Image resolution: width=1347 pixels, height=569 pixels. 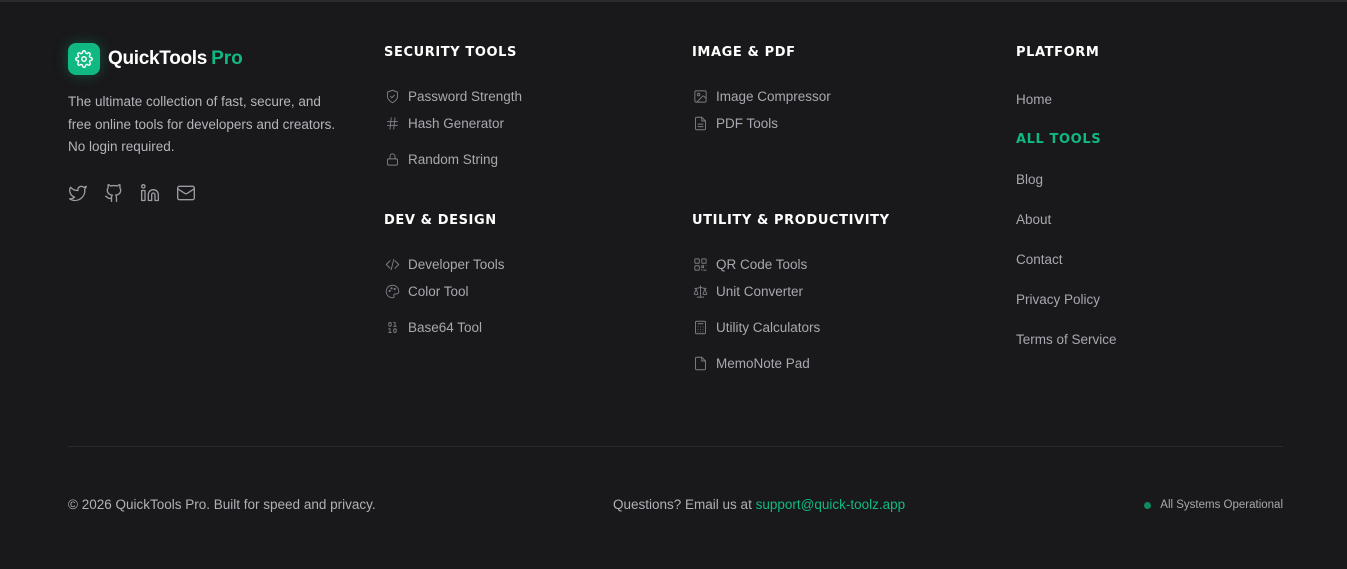 What do you see at coordinates (1066, 230) in the screenshot?
I see `link-about: About` at bounding box center [1066, 230].